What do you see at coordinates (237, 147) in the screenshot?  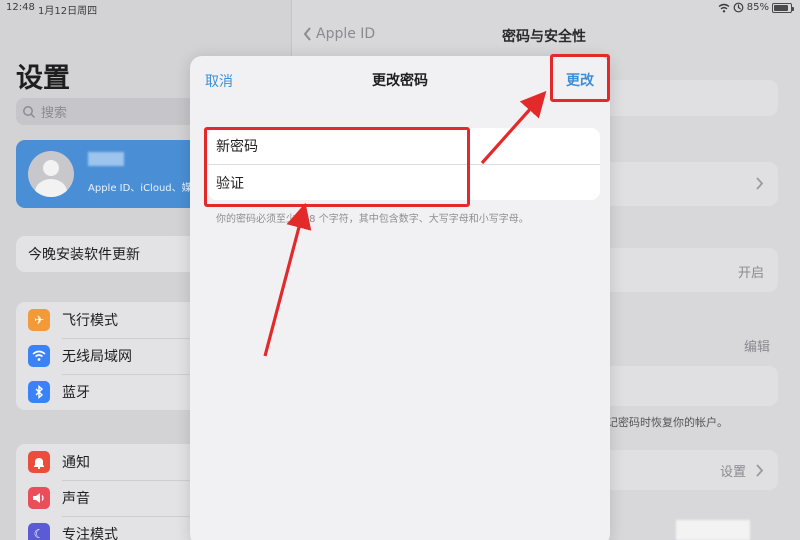 I see `new-password-label: 新密码` at bounding box center [237, 147].